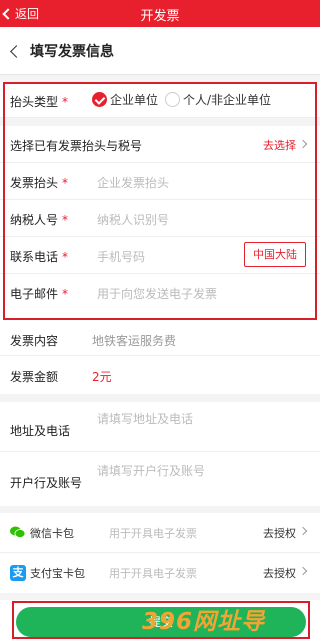 The width and height of the screenshot is (320, 639). What do you see at coordinates (133, 182) in the screenshot?
I see `title-input: 企业发票抬头` at bounding box center [133, 182].